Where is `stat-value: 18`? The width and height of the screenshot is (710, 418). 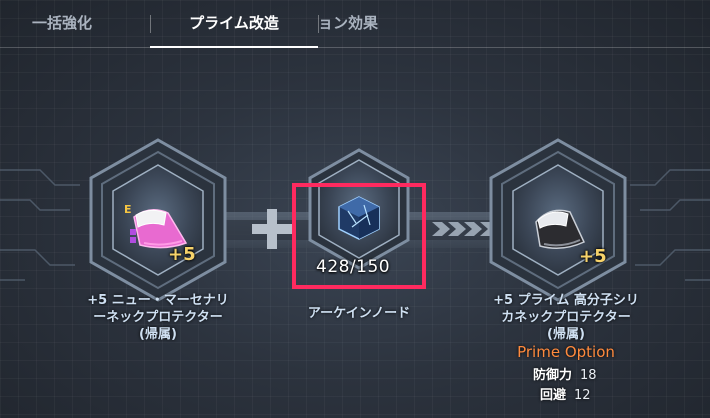
stat-value: 18 is located at coordinates (588, 375).